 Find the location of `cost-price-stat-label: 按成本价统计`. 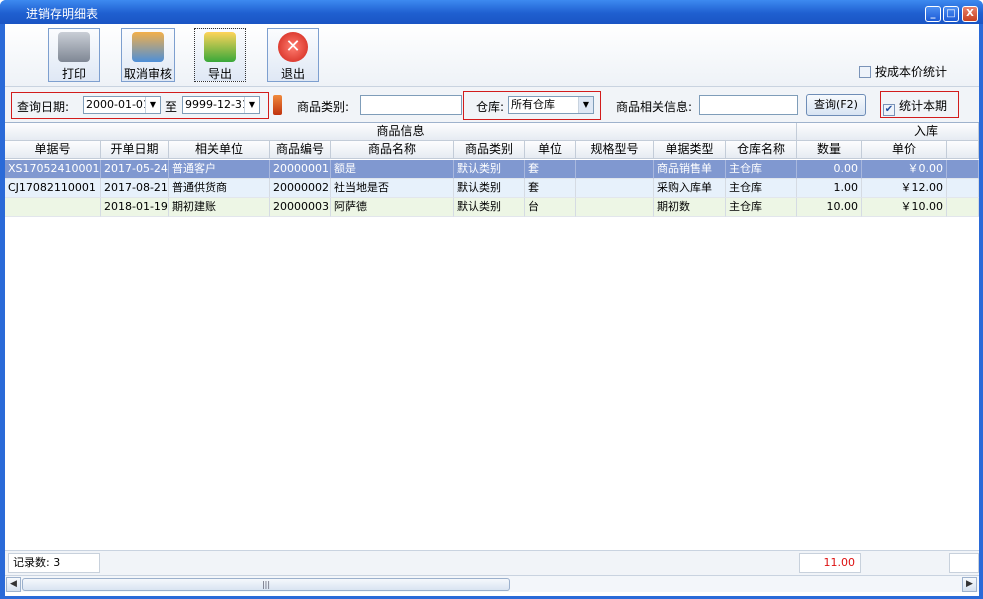

cost-price-stat-label: 按成本价统计 is located at coordinates (911, 72).